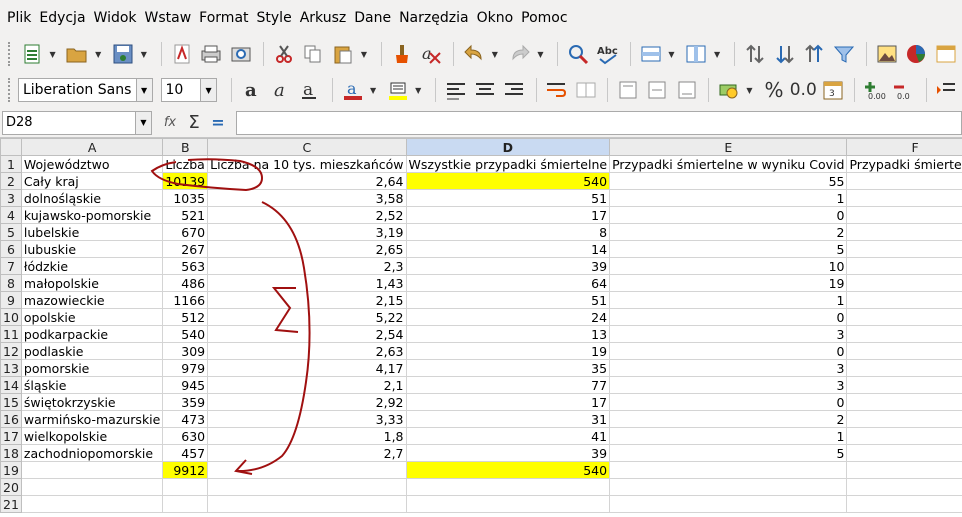 The image size is (962, 517). What do you see at coordinates (556, 90) in the screenshot?
I see `wrap-text-icon` at bounding box center [556, 90].